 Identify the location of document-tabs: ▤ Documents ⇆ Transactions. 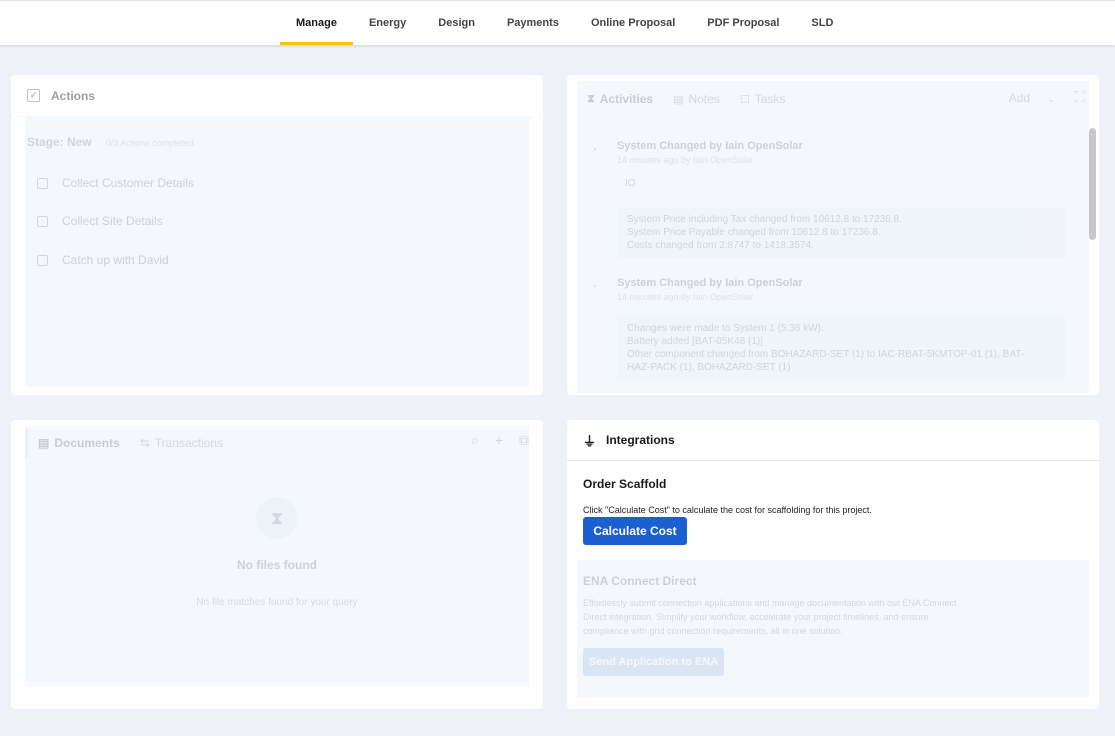
(129, 443).